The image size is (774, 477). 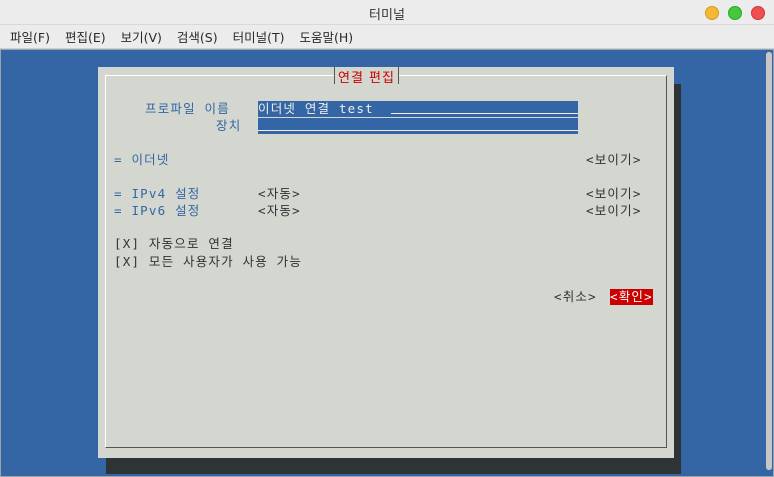 I want to click on scrollbar, so click(x=769, y=261).